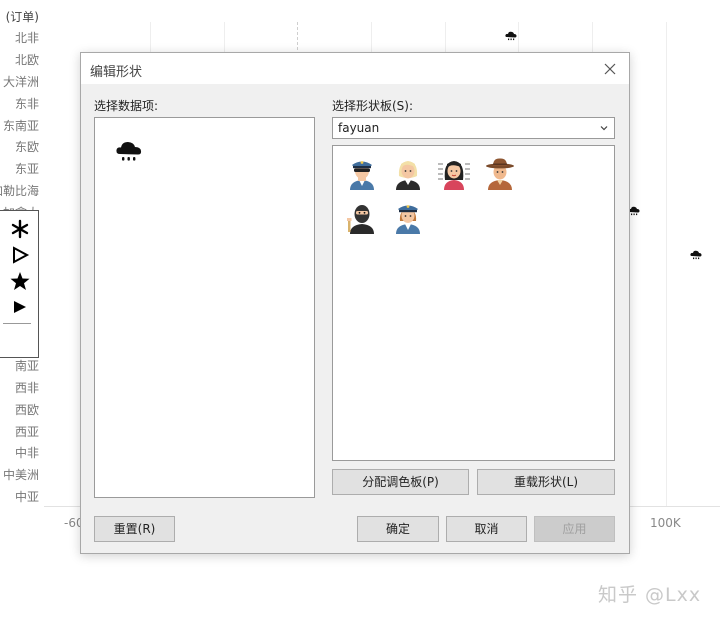 This screenshot has width=720, height=622. What do you see at coordinates (408, 217) in the screenshot?
I see `policewoman-icon` at bounding box center [408, 217].